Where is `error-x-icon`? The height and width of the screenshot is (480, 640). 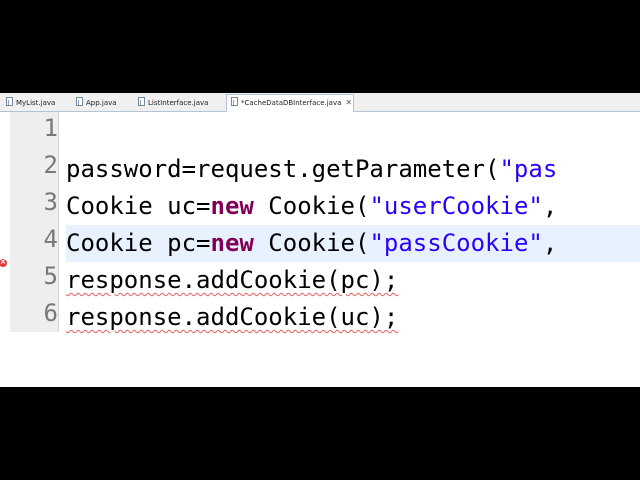 error-x-icon is located at coordinates (3, 262).